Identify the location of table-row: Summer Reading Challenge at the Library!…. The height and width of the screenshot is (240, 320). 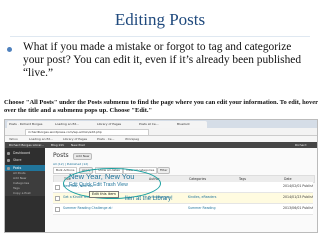
(183, 209).